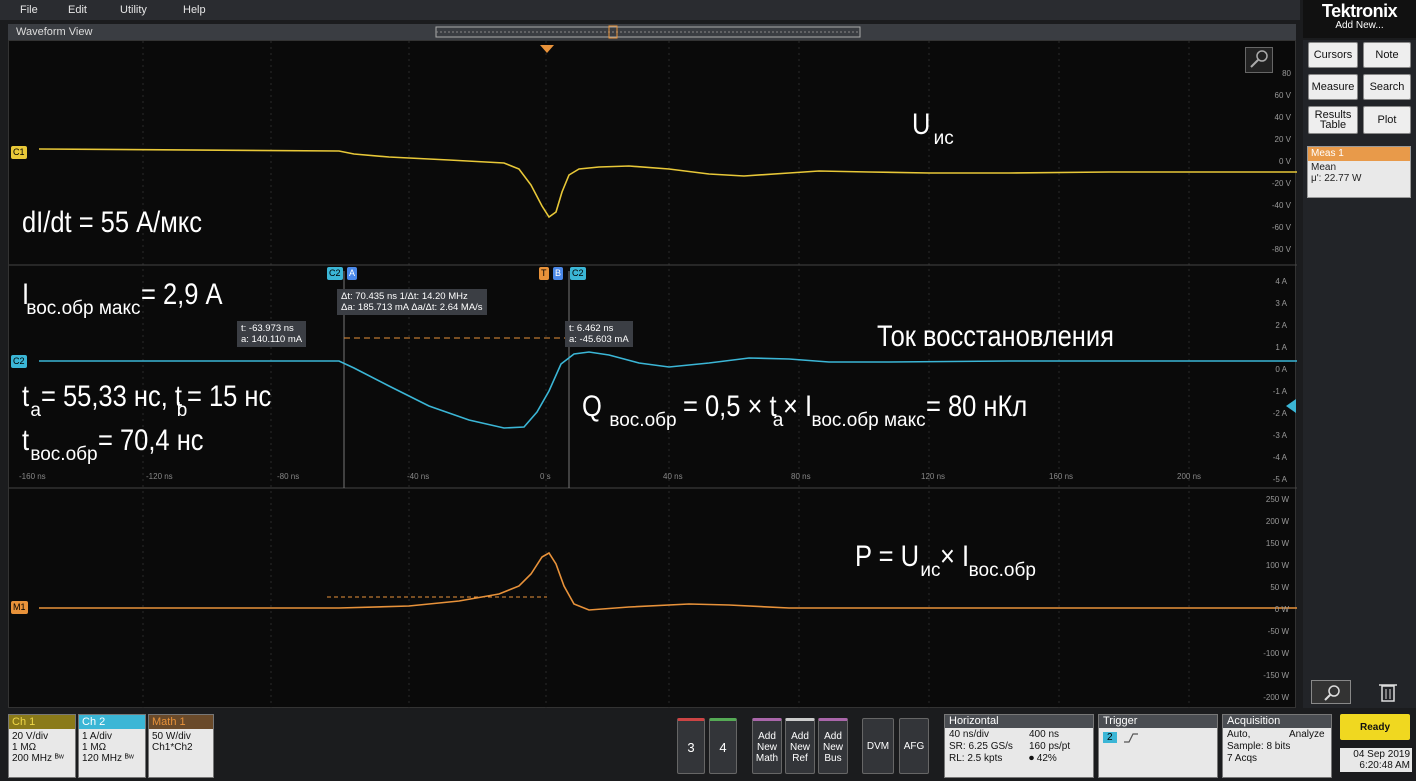 This screenshot has width=1416, height=781. Describe the element at coordinates (1333, 87) in the screenshot. I see `measure-button: Measure` at that location.